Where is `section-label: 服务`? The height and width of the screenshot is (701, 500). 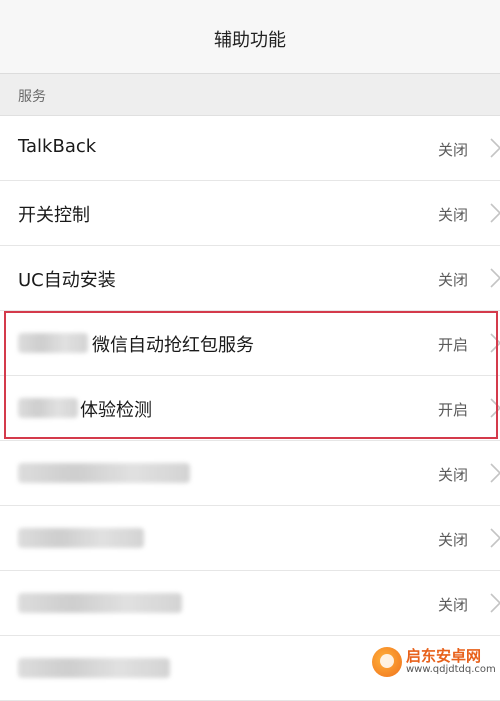 section-label: 服务 is located at coordinates (32, 97).